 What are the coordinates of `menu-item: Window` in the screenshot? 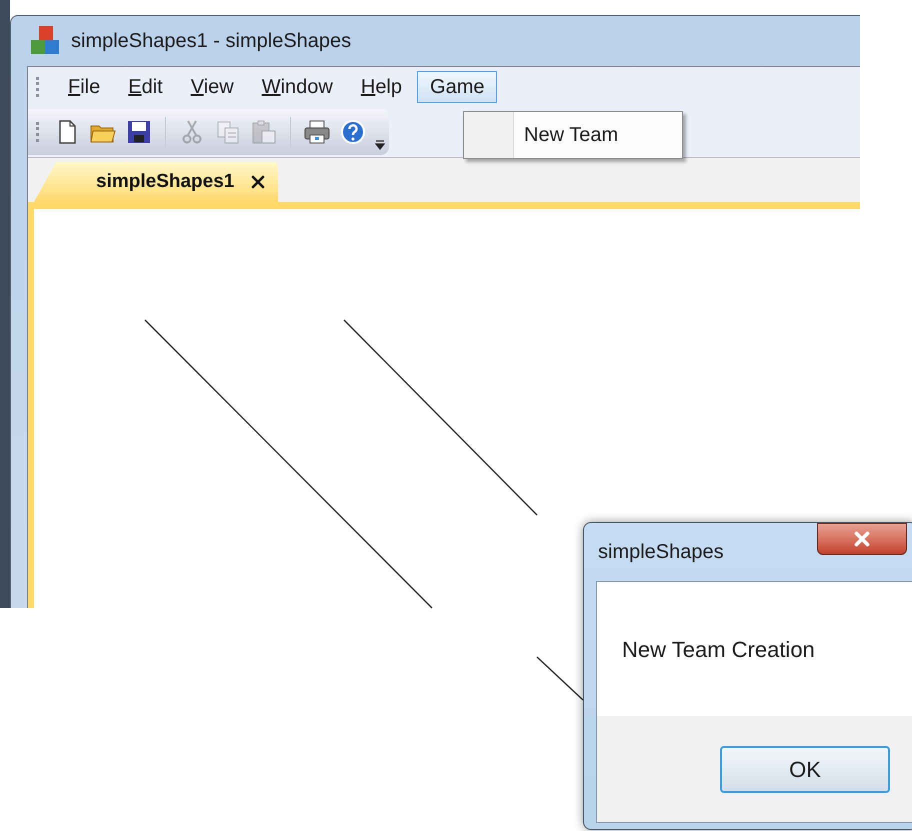 It's located at (297, 87).